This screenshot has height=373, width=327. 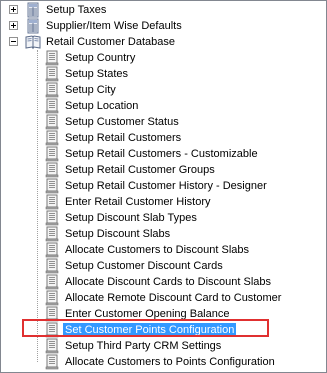 I want to click on tree-child-item: Setup City, so click(x=163, y=90).